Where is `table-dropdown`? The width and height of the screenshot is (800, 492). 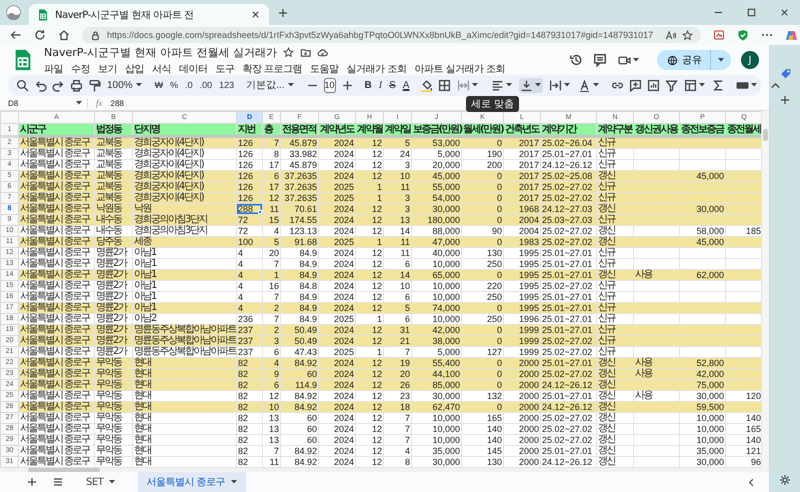
table-dropdown is located at coordinates (695, 85).